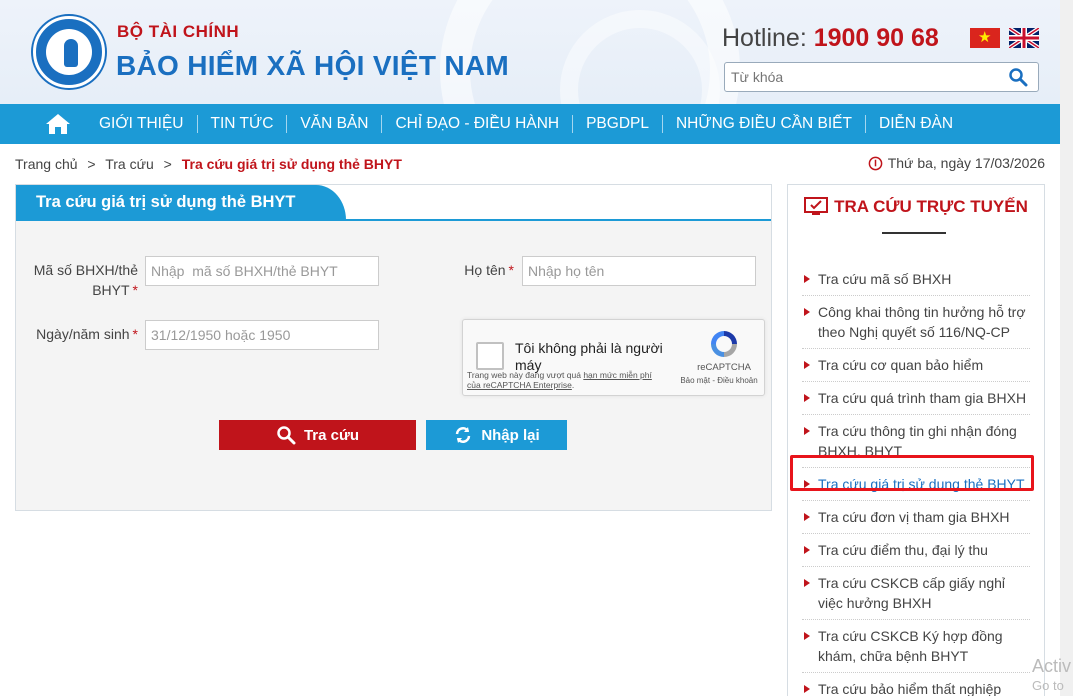 The image size is (1073, 696). What do you see at coordinates (876, 38) in the screenshot?
I see `hotline-number: 1900 90 68` at bounding box center [876, 38].